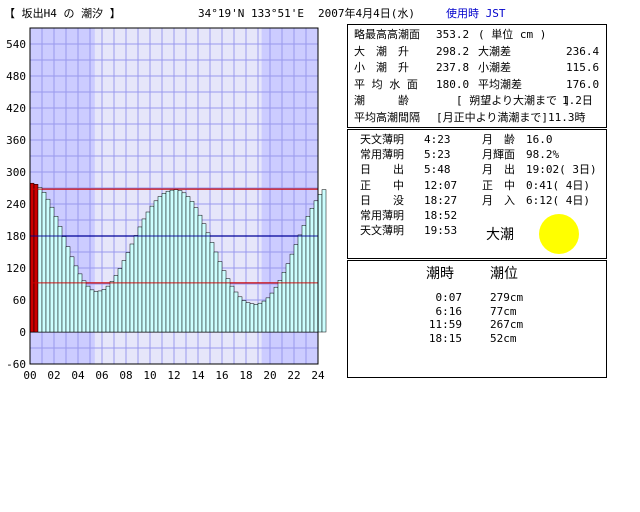  Describe the element at coordinates (445, 324) in the screenshot. I see `tide-event-time: 11:59` at that location.